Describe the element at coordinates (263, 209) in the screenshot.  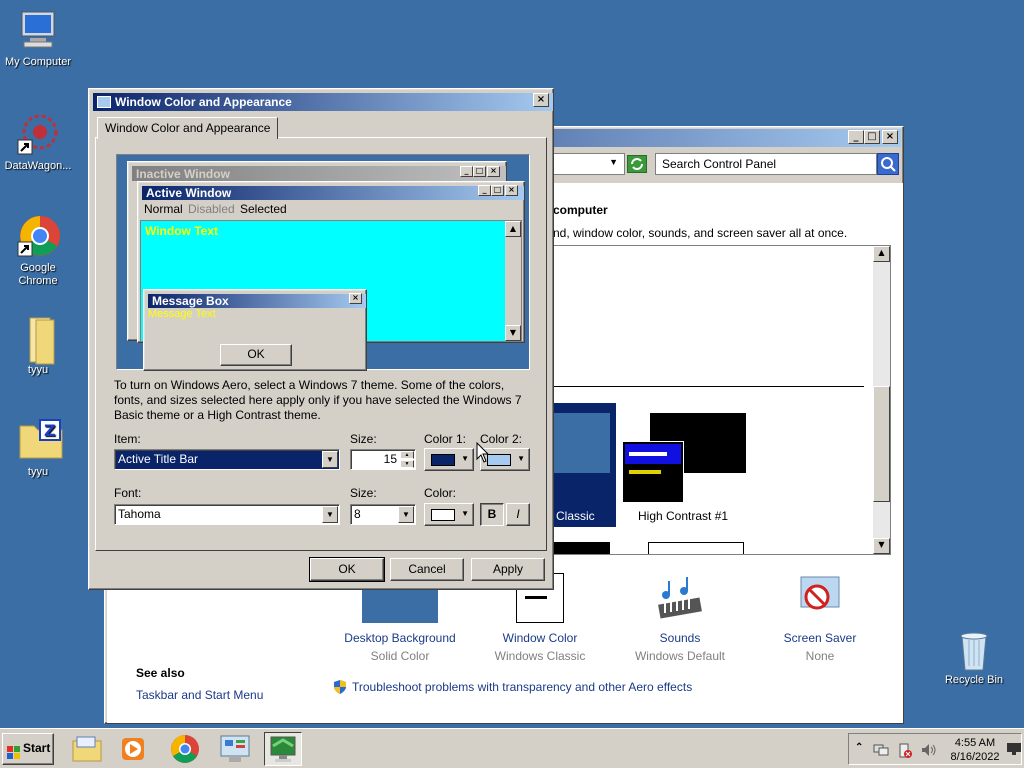
I see `preview-menu-selected: Selected` at that location.